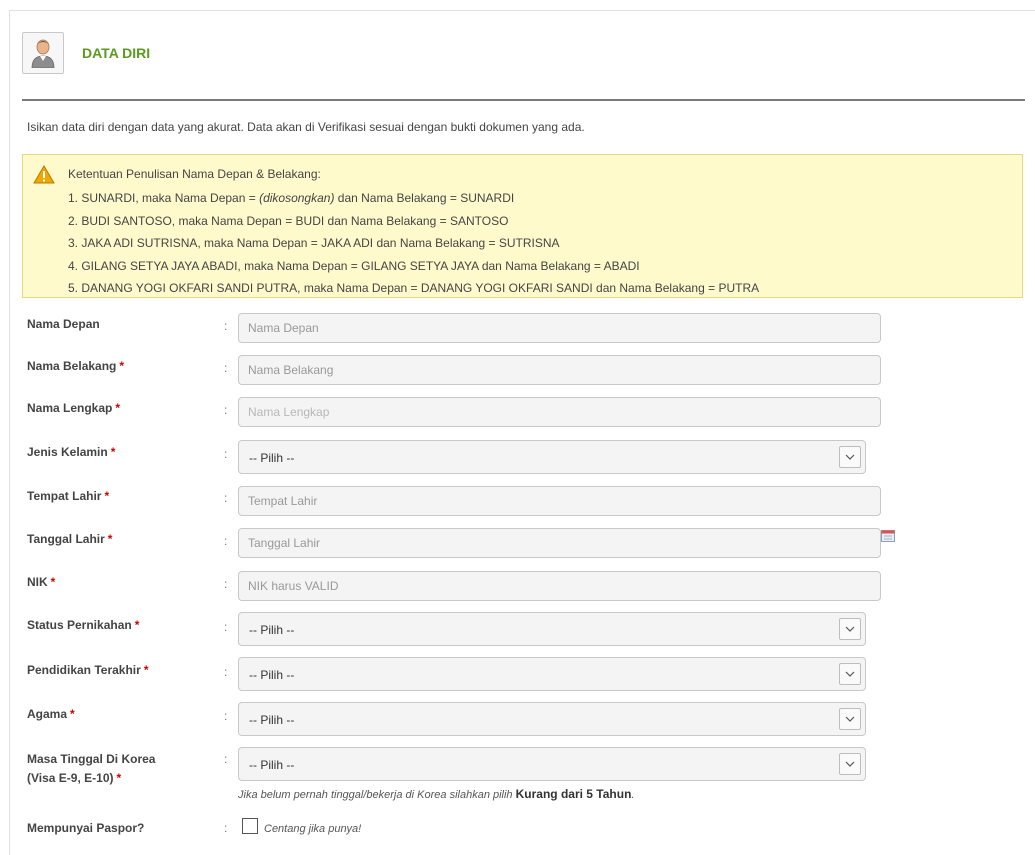 Image resolution: width=1035 pixels, height=855 pixels. Describe the element at coordinates (70, 539) in the screenshot. I see `label-tanggal-lahir: Tanggal Lahir *` at that location.